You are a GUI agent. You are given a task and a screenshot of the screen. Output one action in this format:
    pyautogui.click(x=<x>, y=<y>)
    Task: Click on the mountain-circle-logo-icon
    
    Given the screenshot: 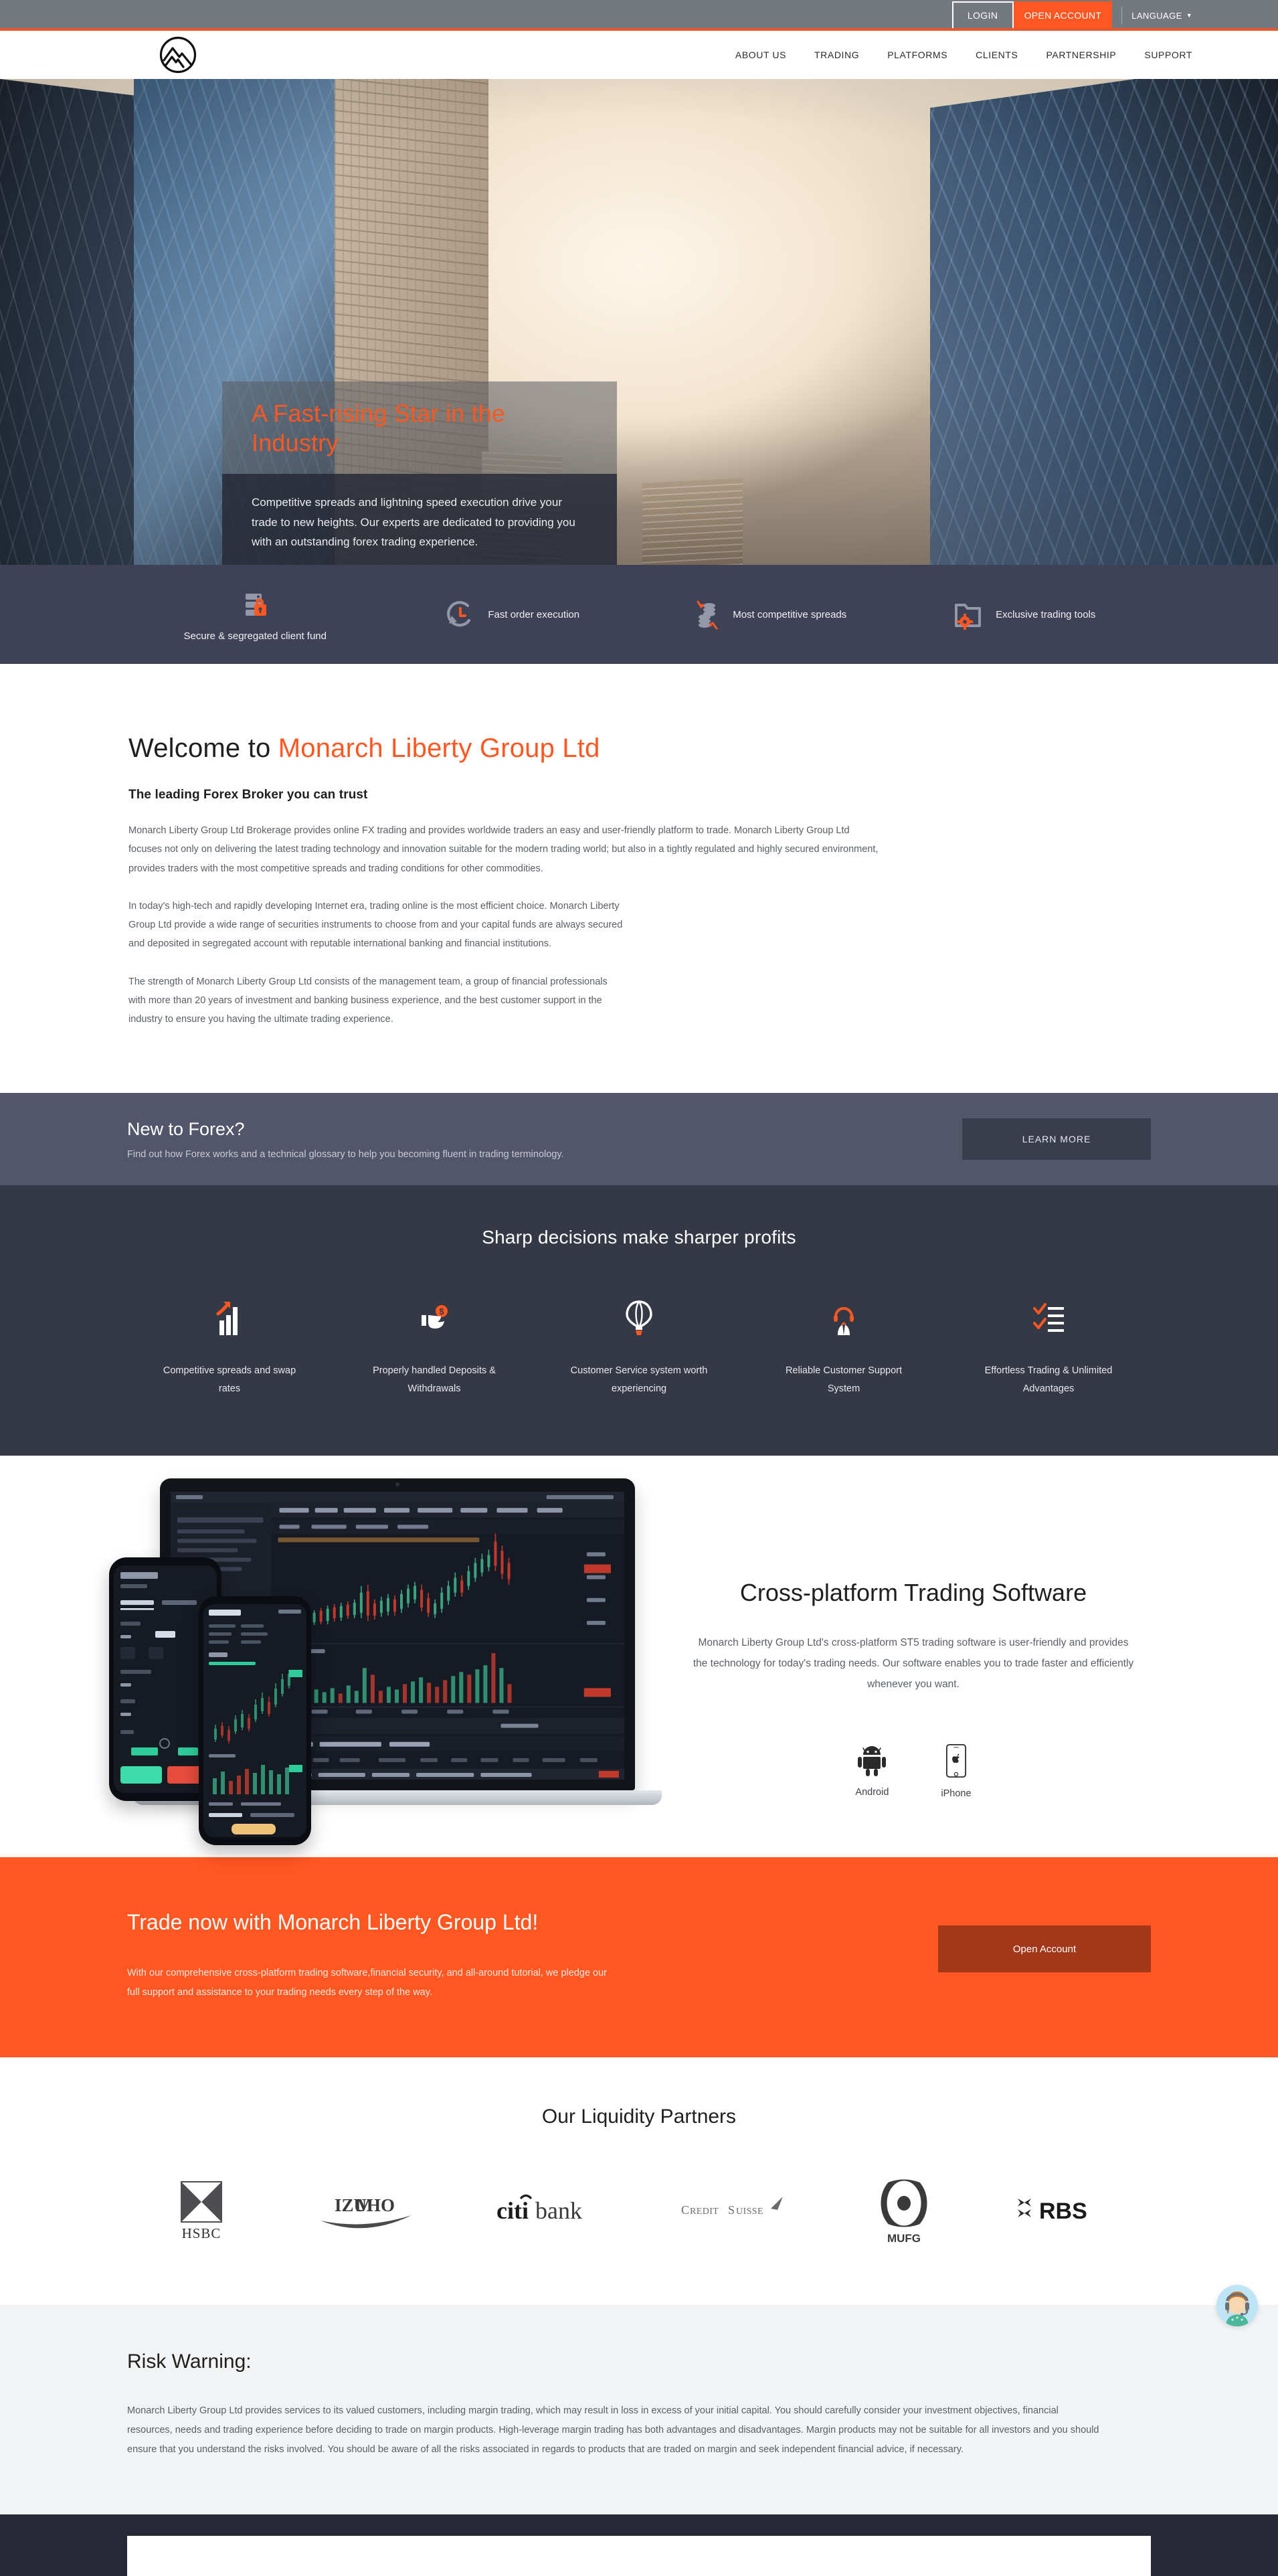 What is the action you would take?
    pyautogui.click(x=178, y=55)
    